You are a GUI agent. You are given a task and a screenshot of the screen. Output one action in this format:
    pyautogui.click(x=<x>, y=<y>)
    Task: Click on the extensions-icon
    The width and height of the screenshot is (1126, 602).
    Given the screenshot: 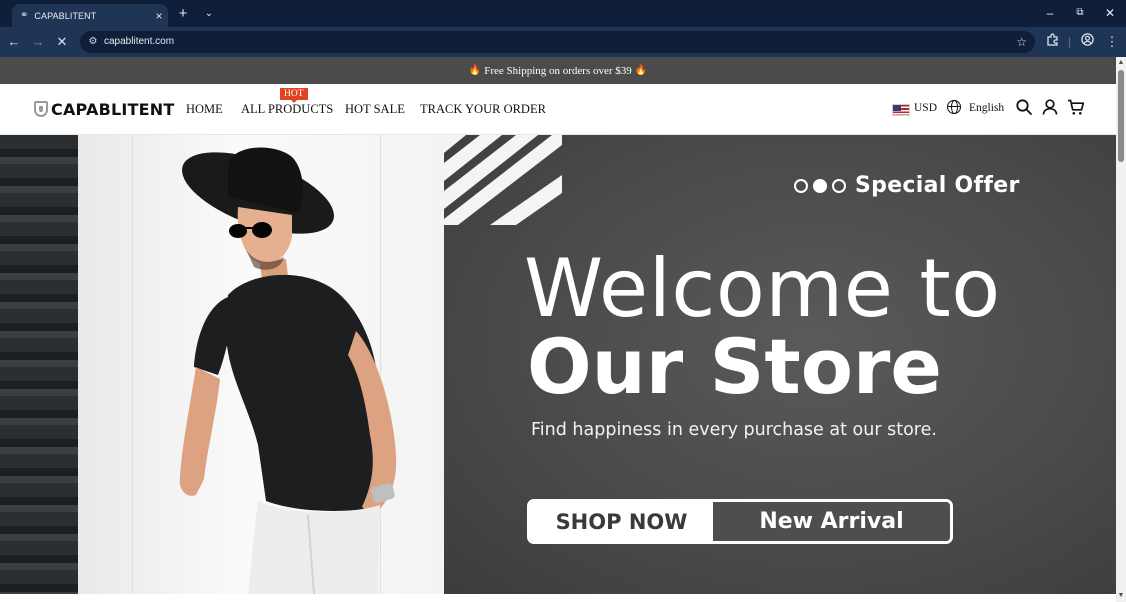 What is the action you would take?
    pyautogui.click(x=1052, y=42)
    